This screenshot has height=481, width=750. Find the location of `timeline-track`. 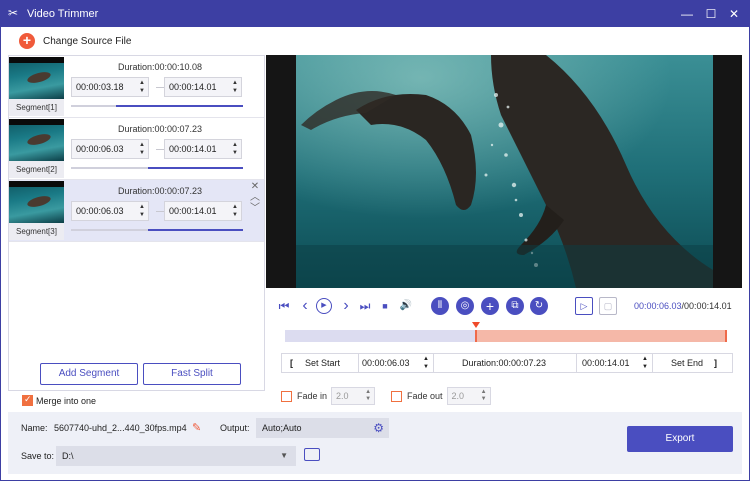

timeline-track is located at coordinates (506, 332).